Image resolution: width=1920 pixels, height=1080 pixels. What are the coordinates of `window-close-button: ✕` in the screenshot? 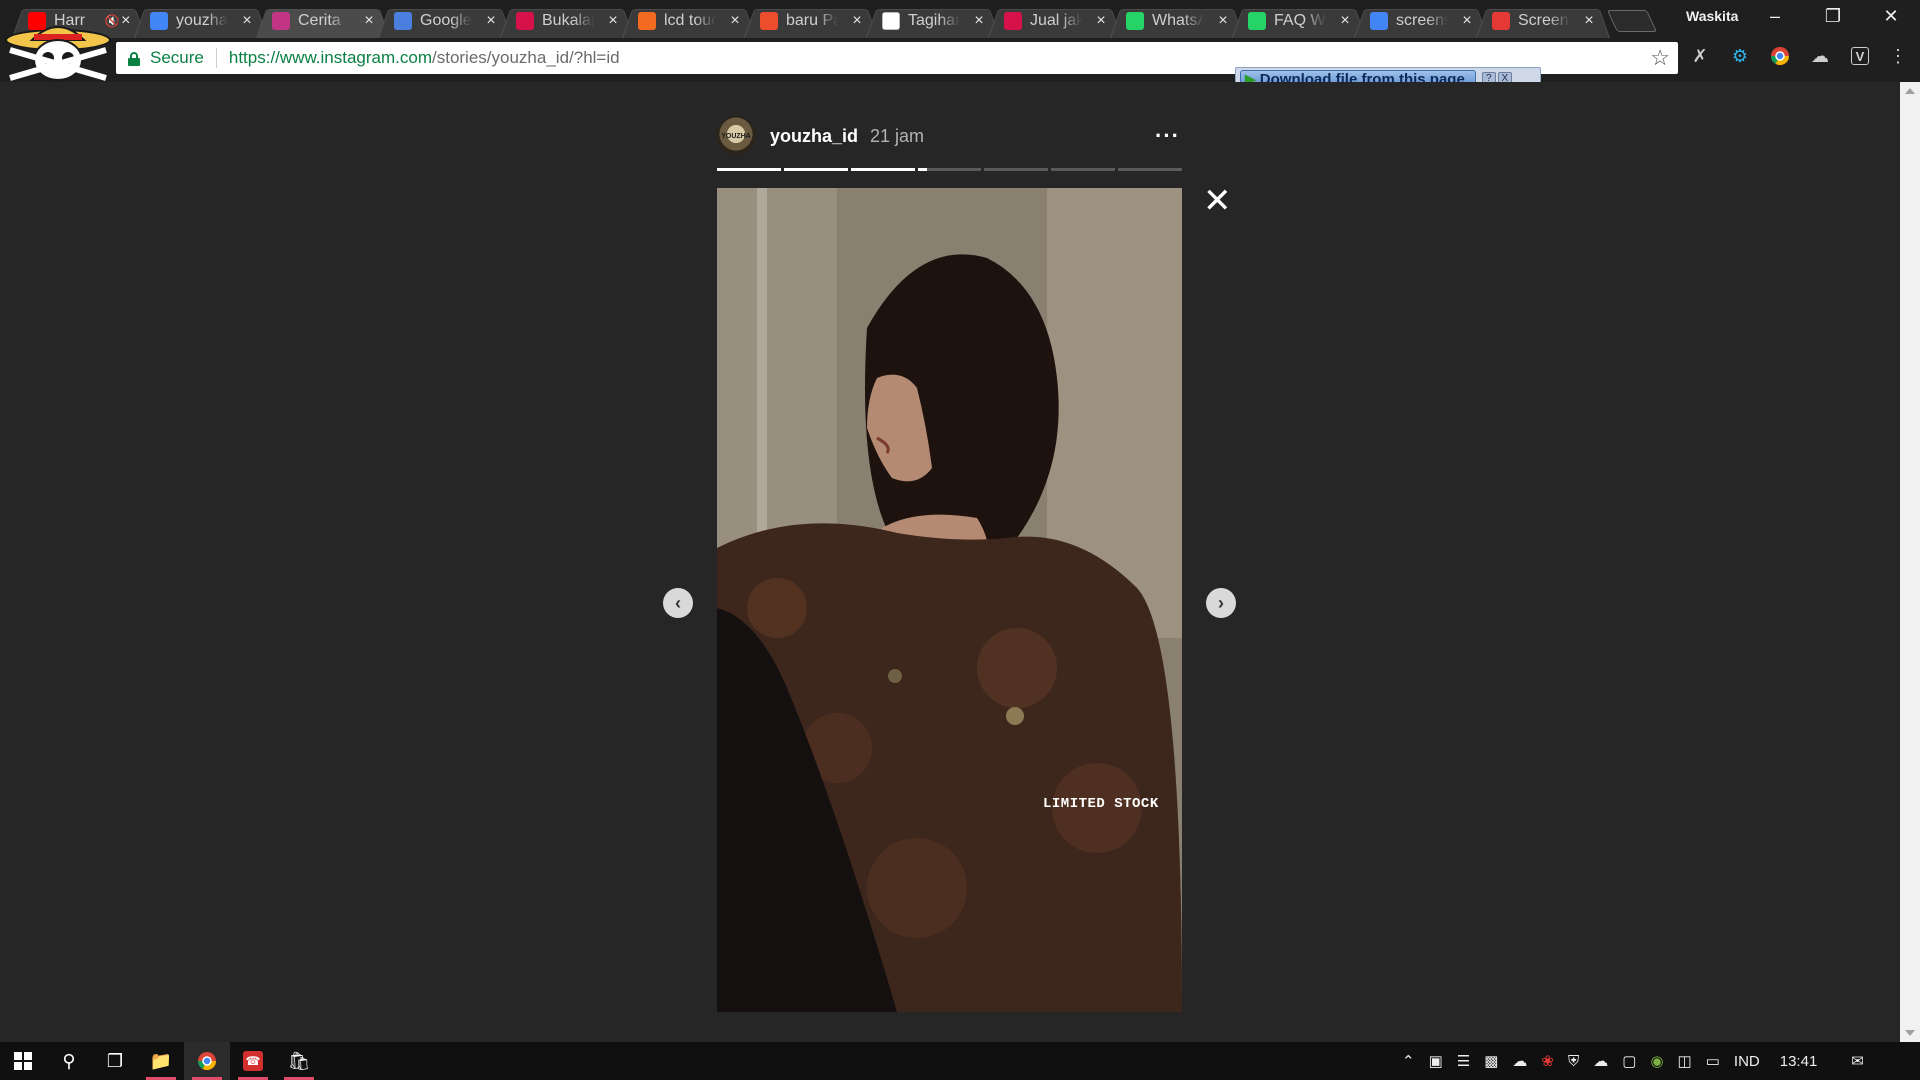 It's located at (1891, 16).